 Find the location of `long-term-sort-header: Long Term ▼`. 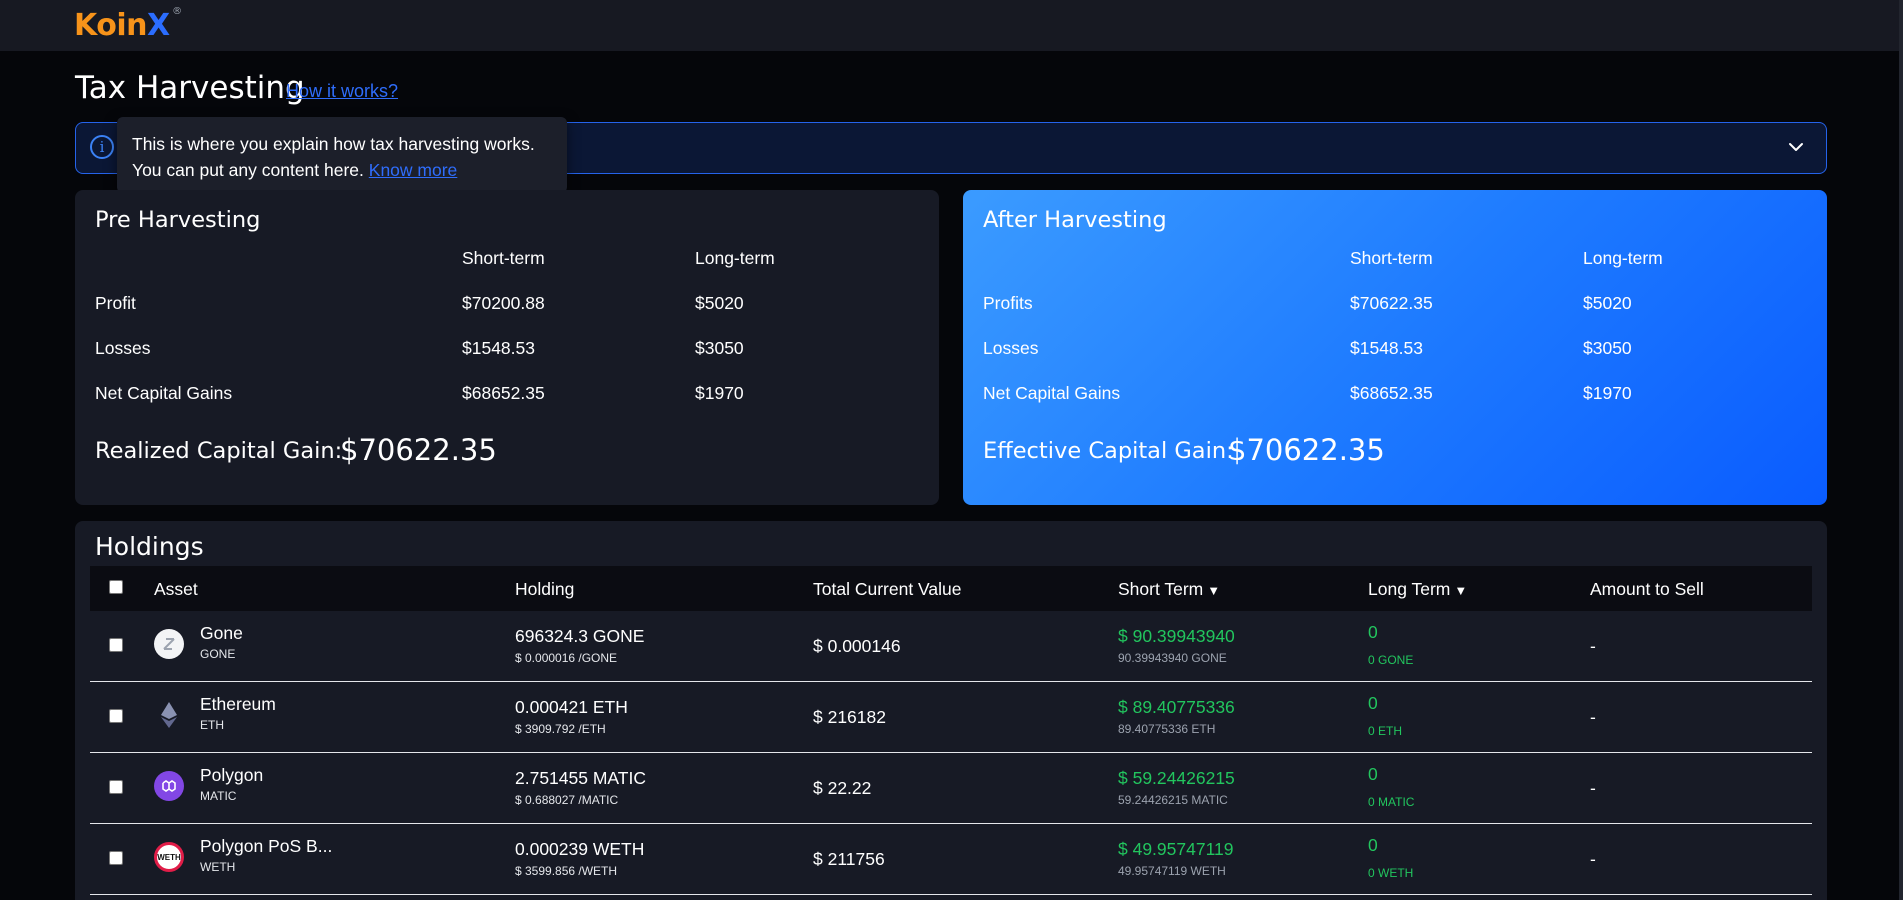

long-term-sort-header: Long Term ▼ is located at coordinates (1417, 589).